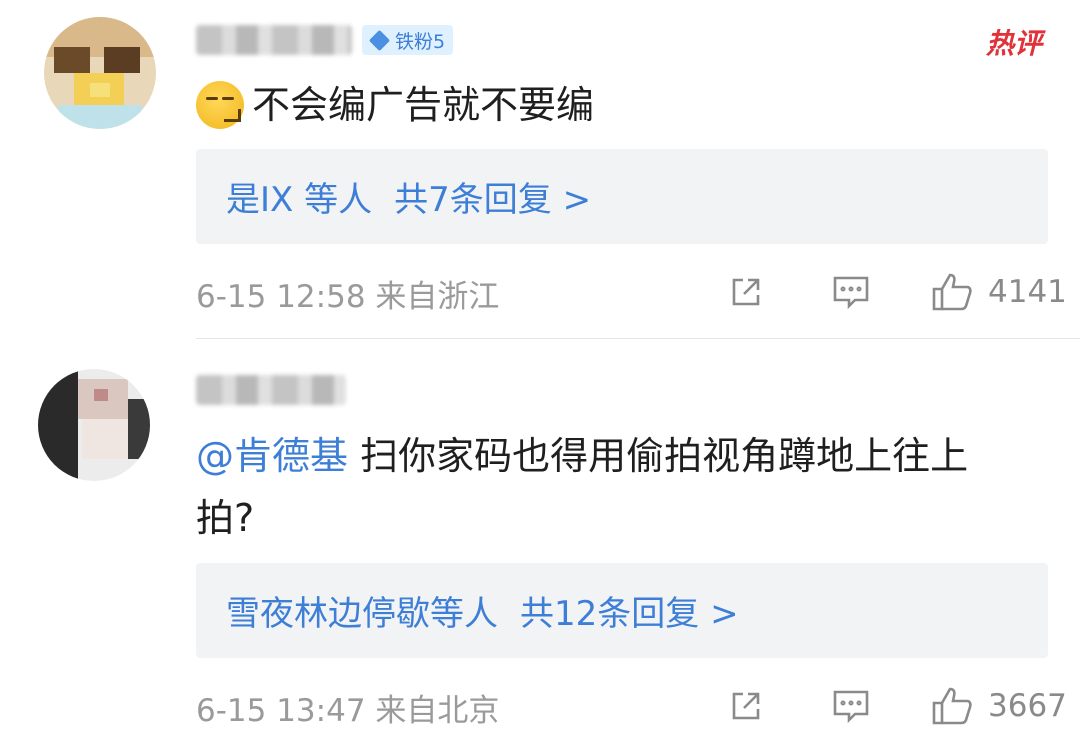 The image size is (1080, 746). What do you see at coordinates (379, 40) in the screenshot?
I see `diamond-icon` at bounding box center [379, 40].